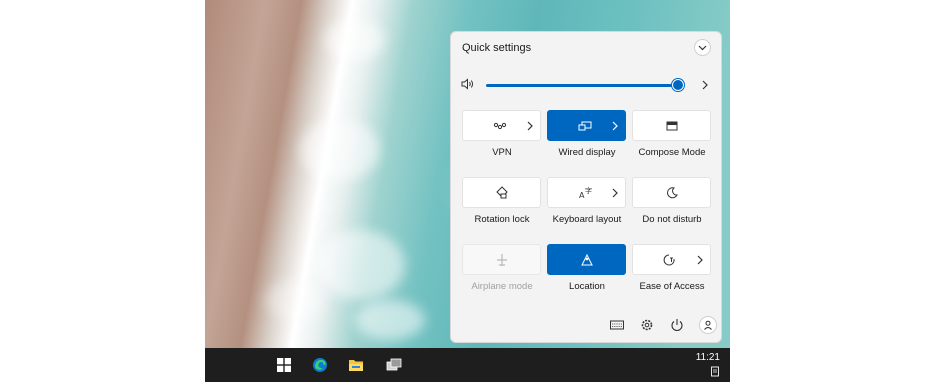 This screenshot has width=941, height=382. What do you see at coordinates (320, 365) in the screenshot?
I see `edge-browser-icon` at bounding box center [320, 365].